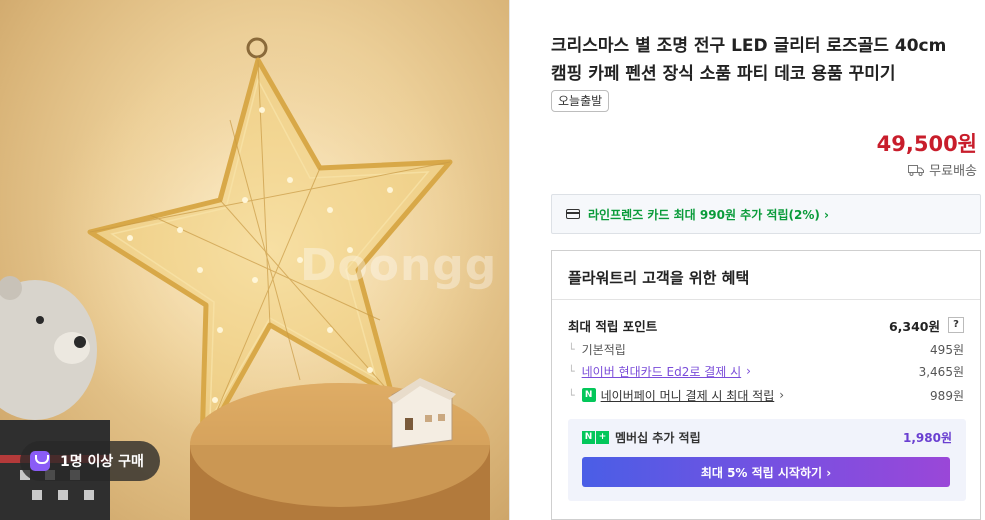  I want to click on naverpay-icon: N, so click(588, 395).